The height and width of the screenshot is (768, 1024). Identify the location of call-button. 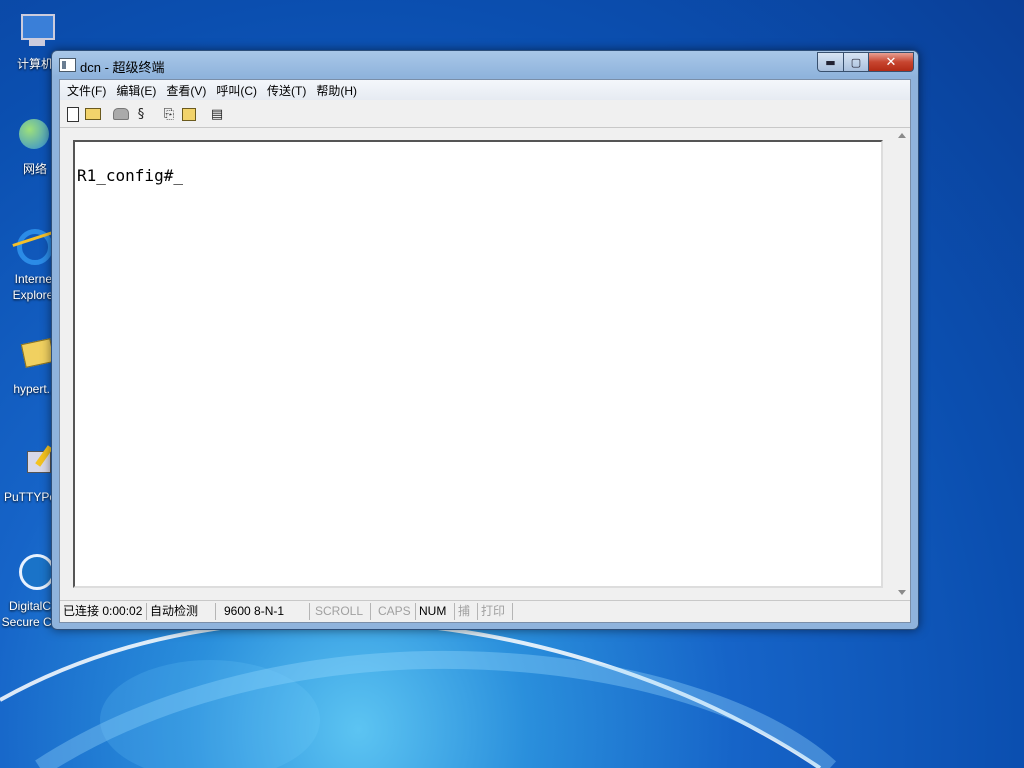
(121, 114).